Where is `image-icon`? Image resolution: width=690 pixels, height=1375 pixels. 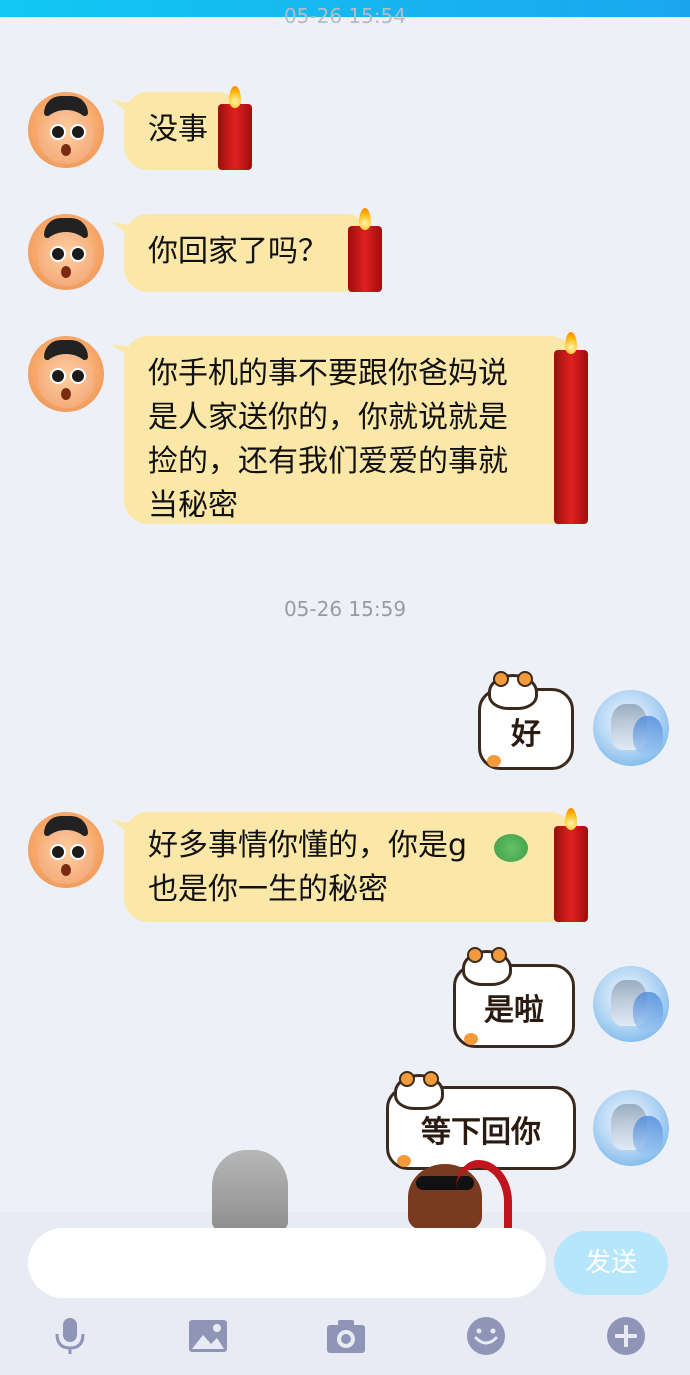
image-icon is located at coordinates (208, 1336).